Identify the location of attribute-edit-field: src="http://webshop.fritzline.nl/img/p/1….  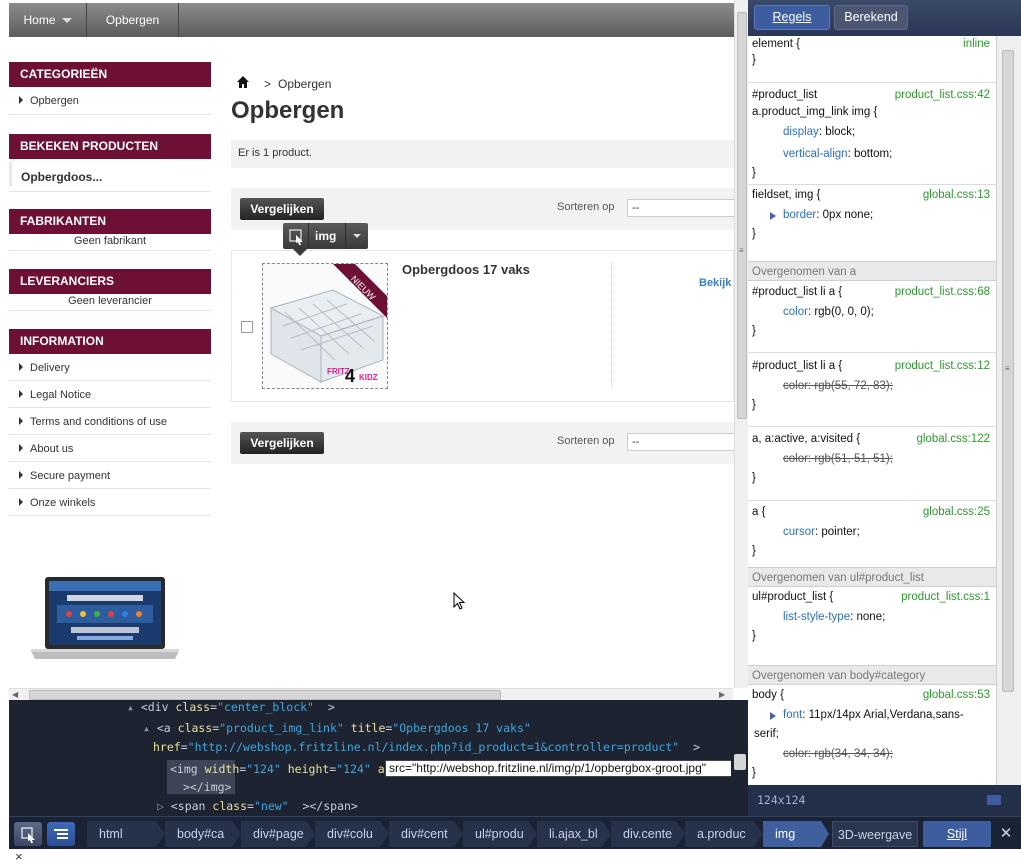
(559, 768).